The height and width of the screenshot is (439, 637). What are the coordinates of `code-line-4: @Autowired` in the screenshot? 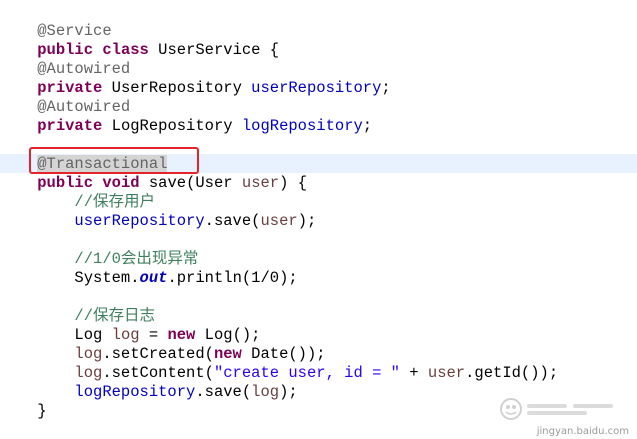 It's located at (65, 69).